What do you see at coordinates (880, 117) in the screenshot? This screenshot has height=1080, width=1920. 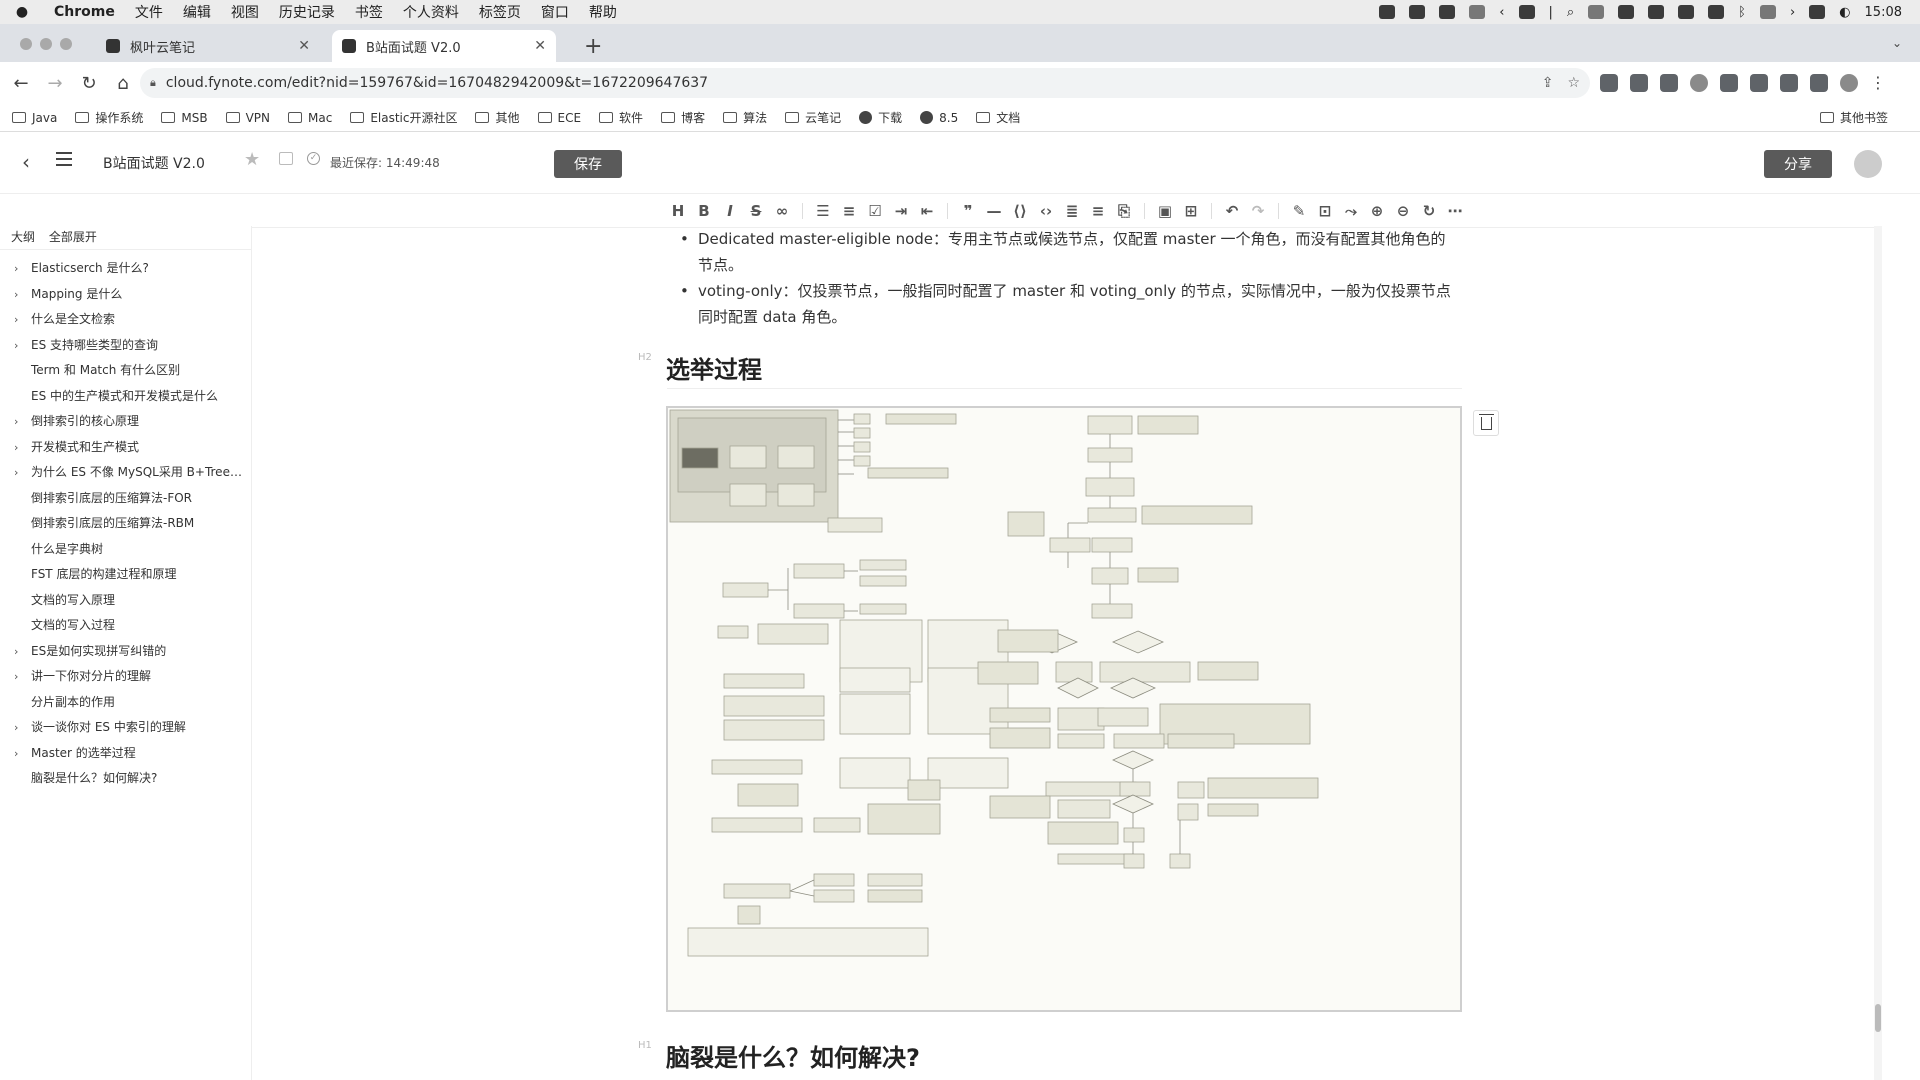 I see `bookmark-download: 下载` at bounding box center [880, 117].